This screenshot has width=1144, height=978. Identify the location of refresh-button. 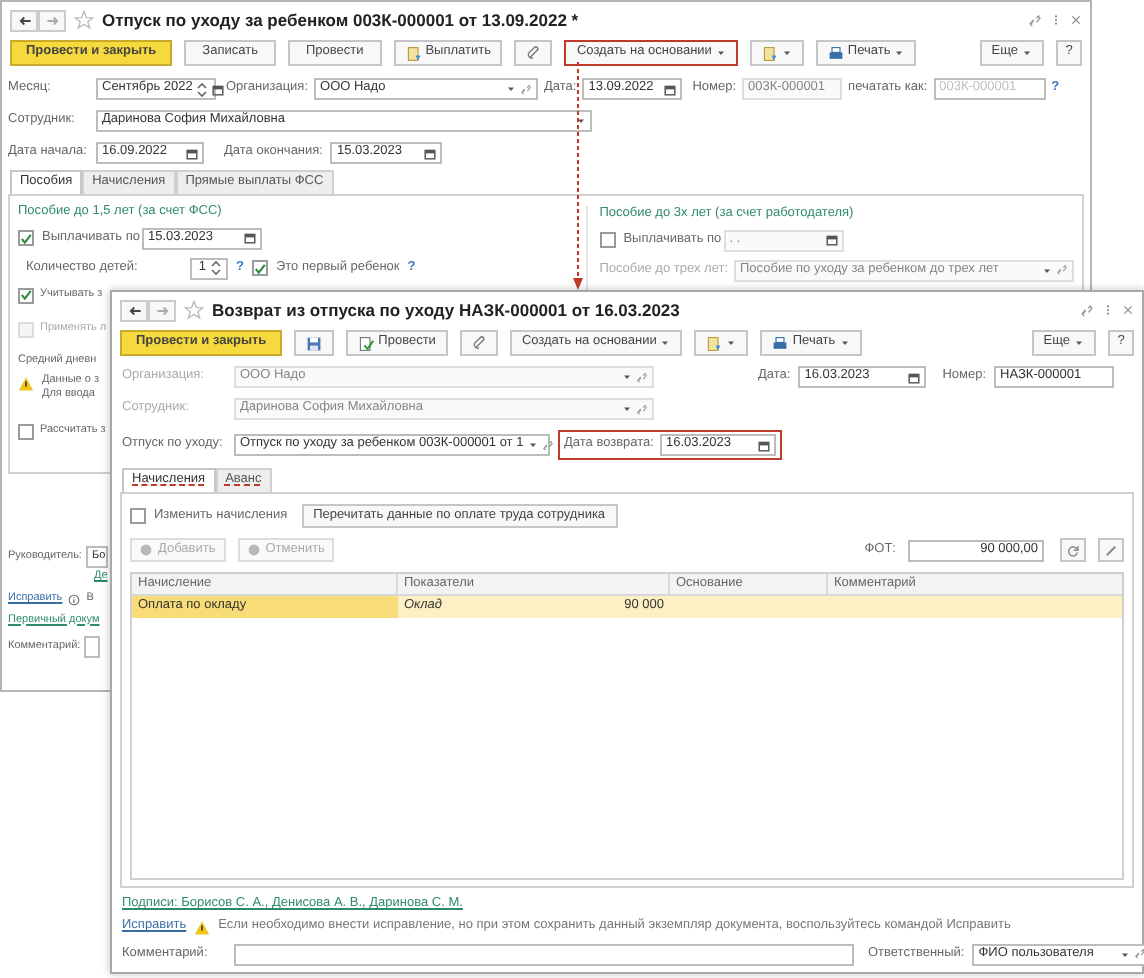
(1073, 550).